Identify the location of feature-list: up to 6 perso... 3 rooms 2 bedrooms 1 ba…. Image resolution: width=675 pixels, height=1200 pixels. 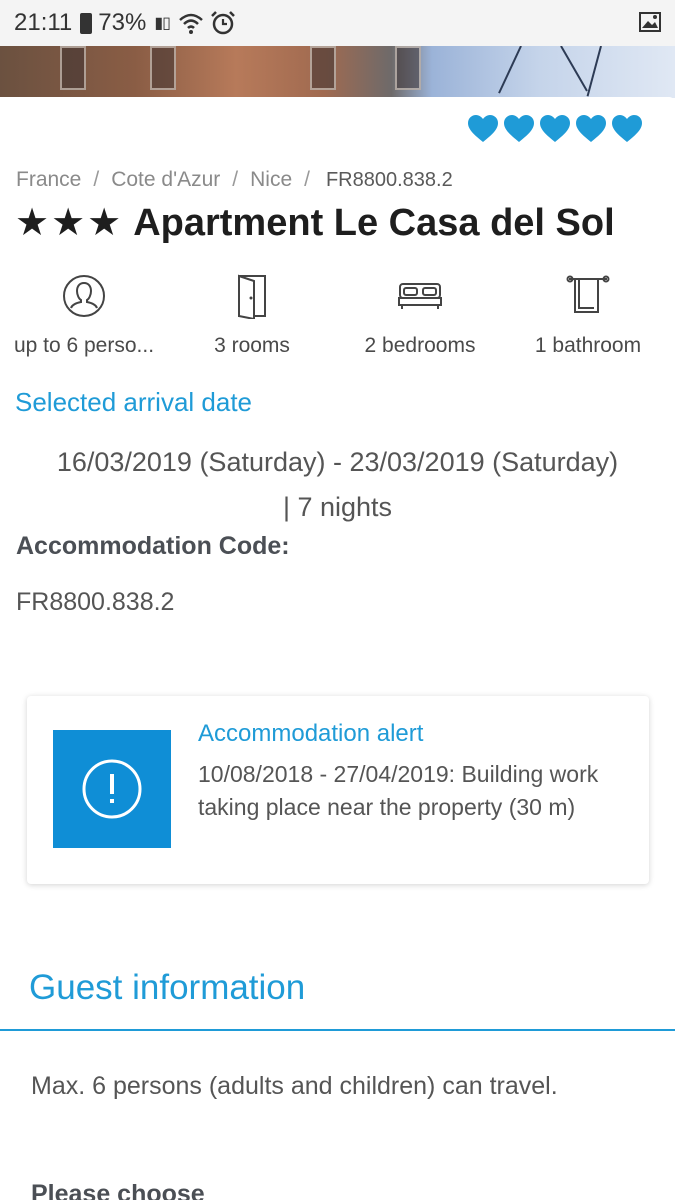
(337, 315).